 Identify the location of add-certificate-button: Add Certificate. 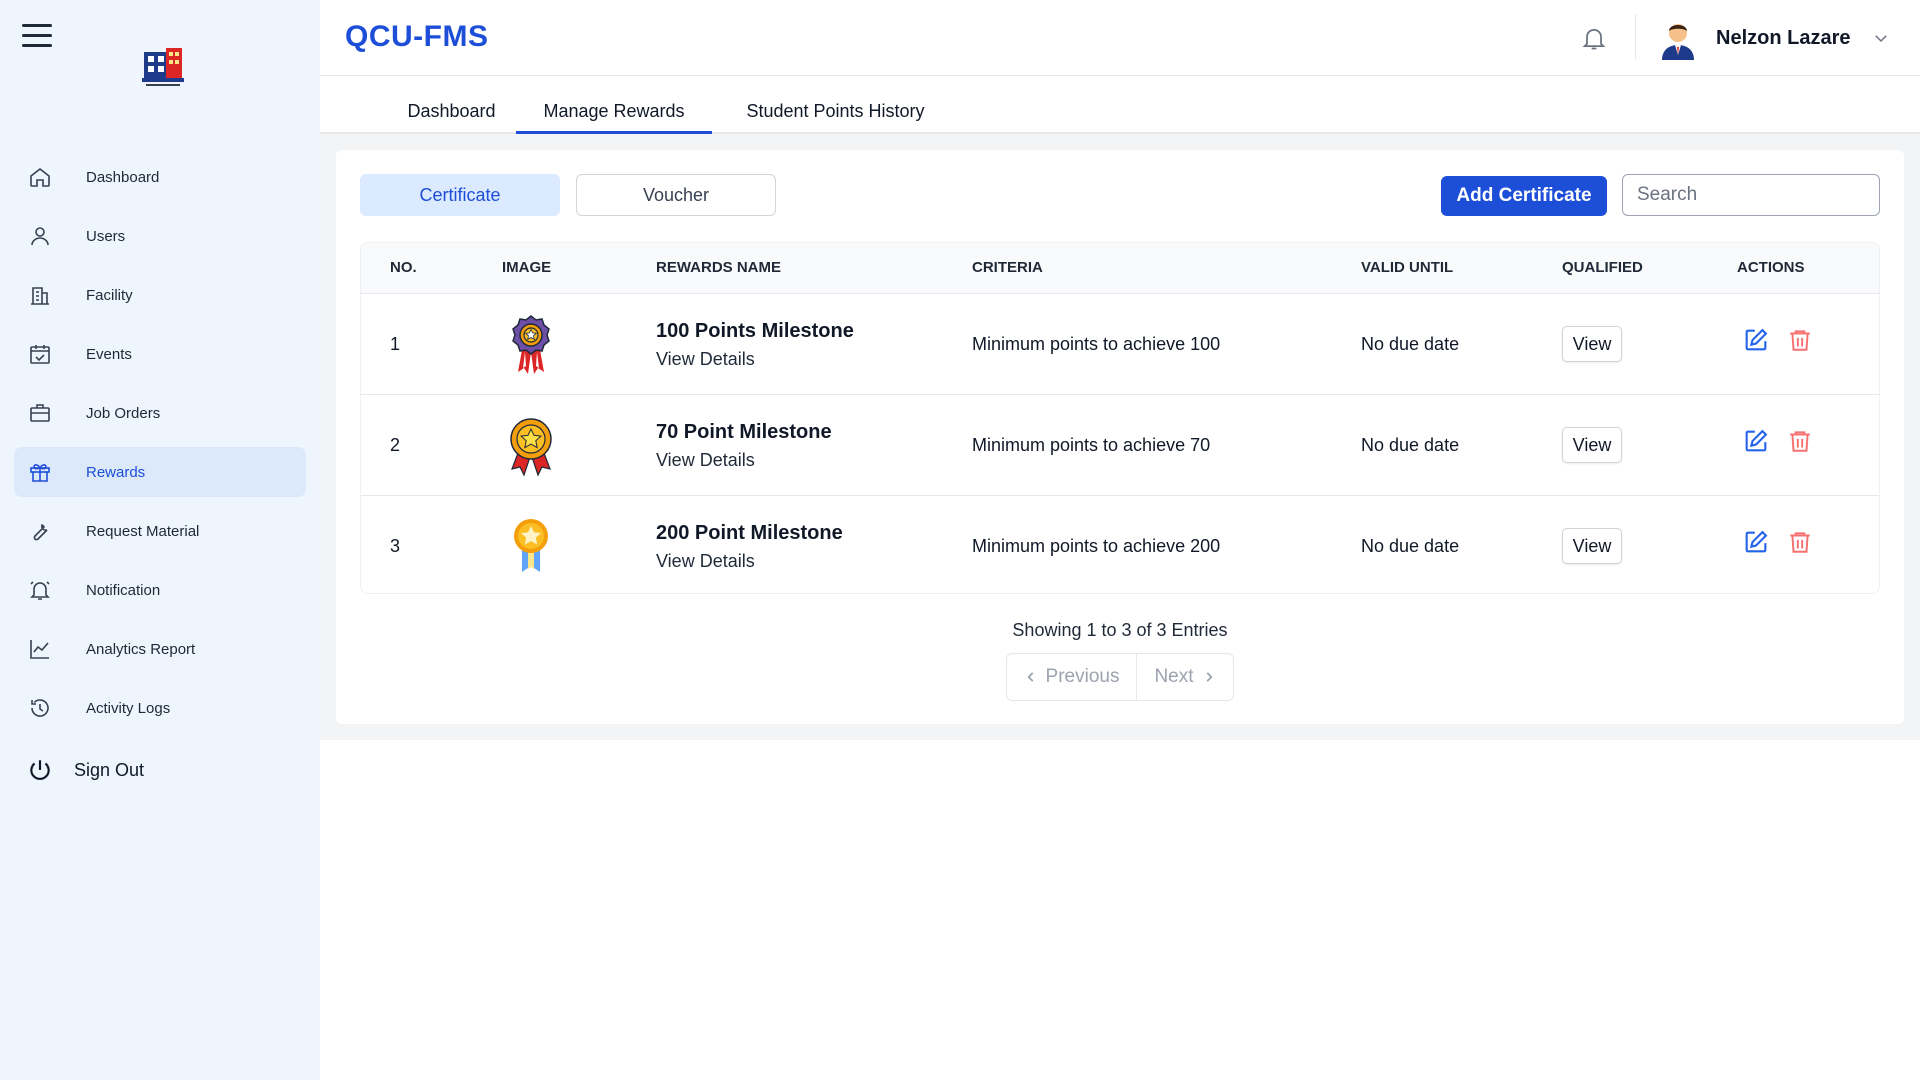
(1524, 196).